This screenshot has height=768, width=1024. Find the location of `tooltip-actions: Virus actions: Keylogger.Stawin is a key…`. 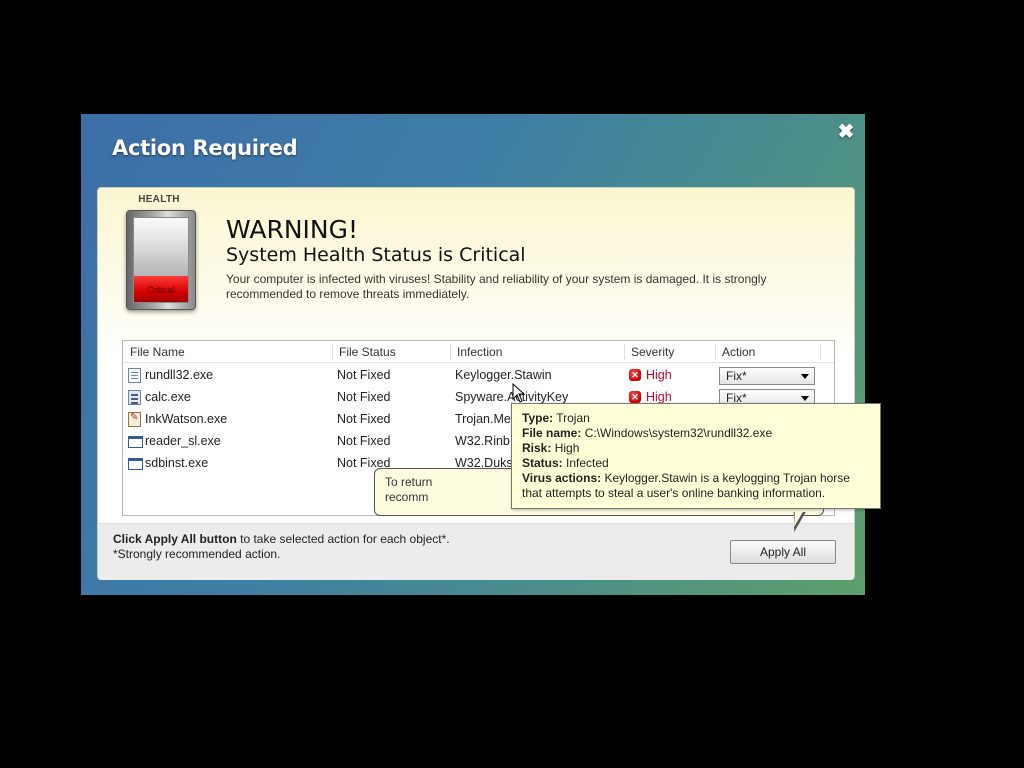

tooltip-actions: Virus actions: Keylogger.Stawin is a key… is located at coordinates (696, 478).